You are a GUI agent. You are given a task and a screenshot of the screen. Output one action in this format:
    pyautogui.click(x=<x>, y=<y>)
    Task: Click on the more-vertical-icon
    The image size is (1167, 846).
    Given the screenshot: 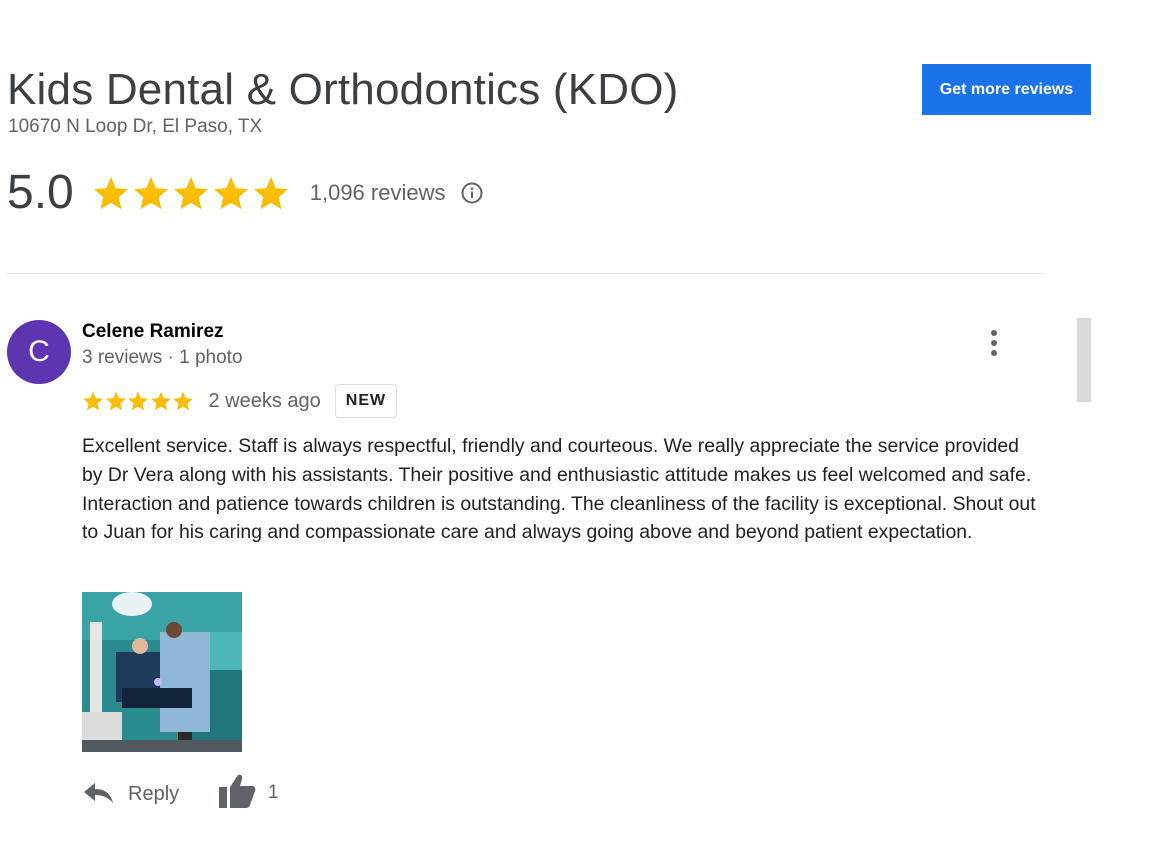 What is the action you would take?
    pyautogui.click(x=994, y=343)
    